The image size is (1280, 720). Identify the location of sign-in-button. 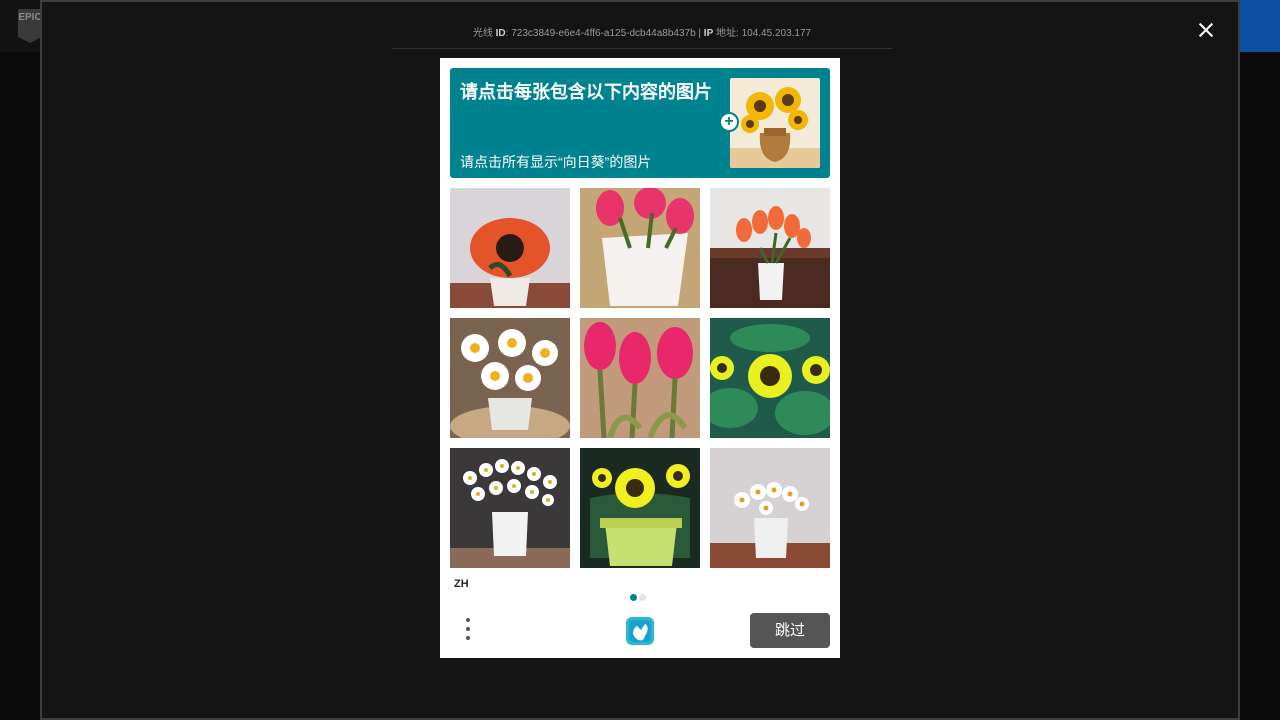
(1259, 26).